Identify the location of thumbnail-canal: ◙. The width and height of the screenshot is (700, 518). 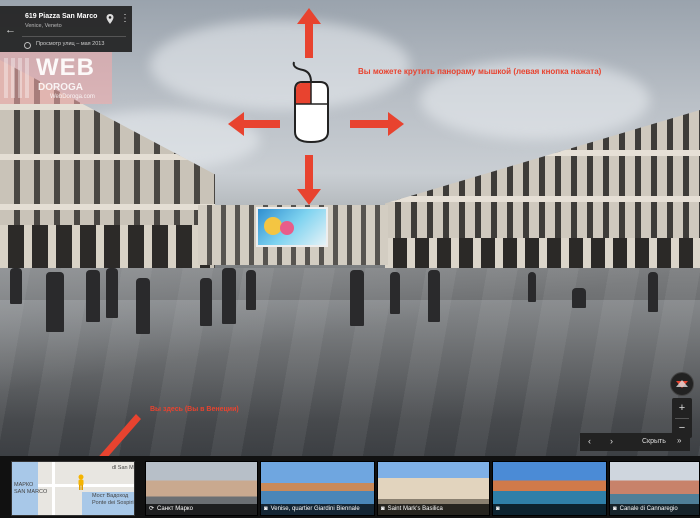
(549, 488).